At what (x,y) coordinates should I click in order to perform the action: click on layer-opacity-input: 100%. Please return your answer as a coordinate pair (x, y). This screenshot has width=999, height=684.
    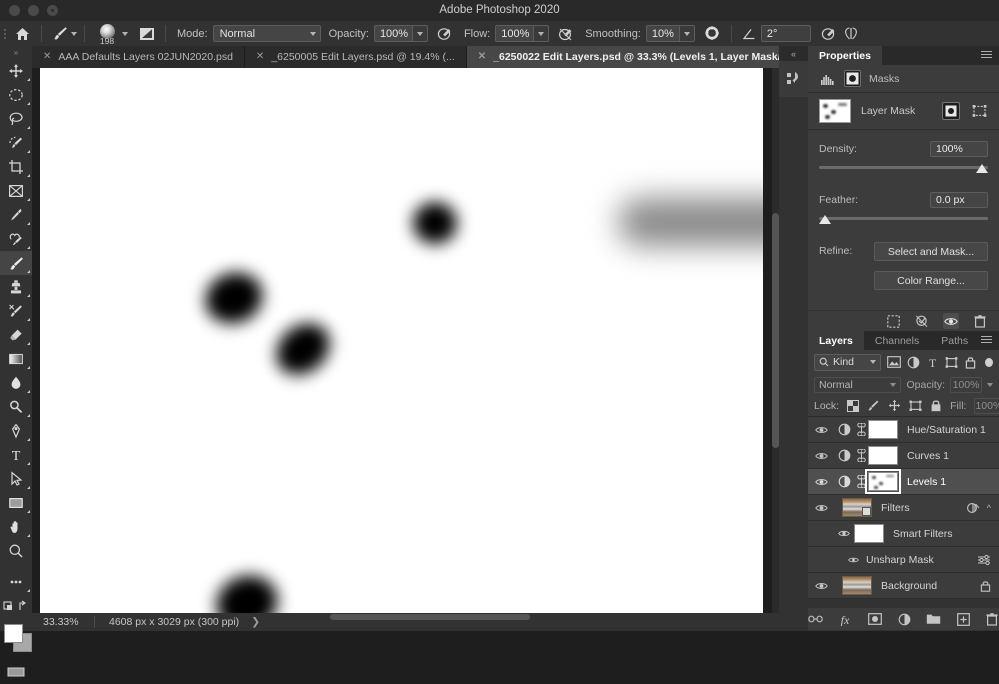
    Looking at the image, I should click on (966, 384).